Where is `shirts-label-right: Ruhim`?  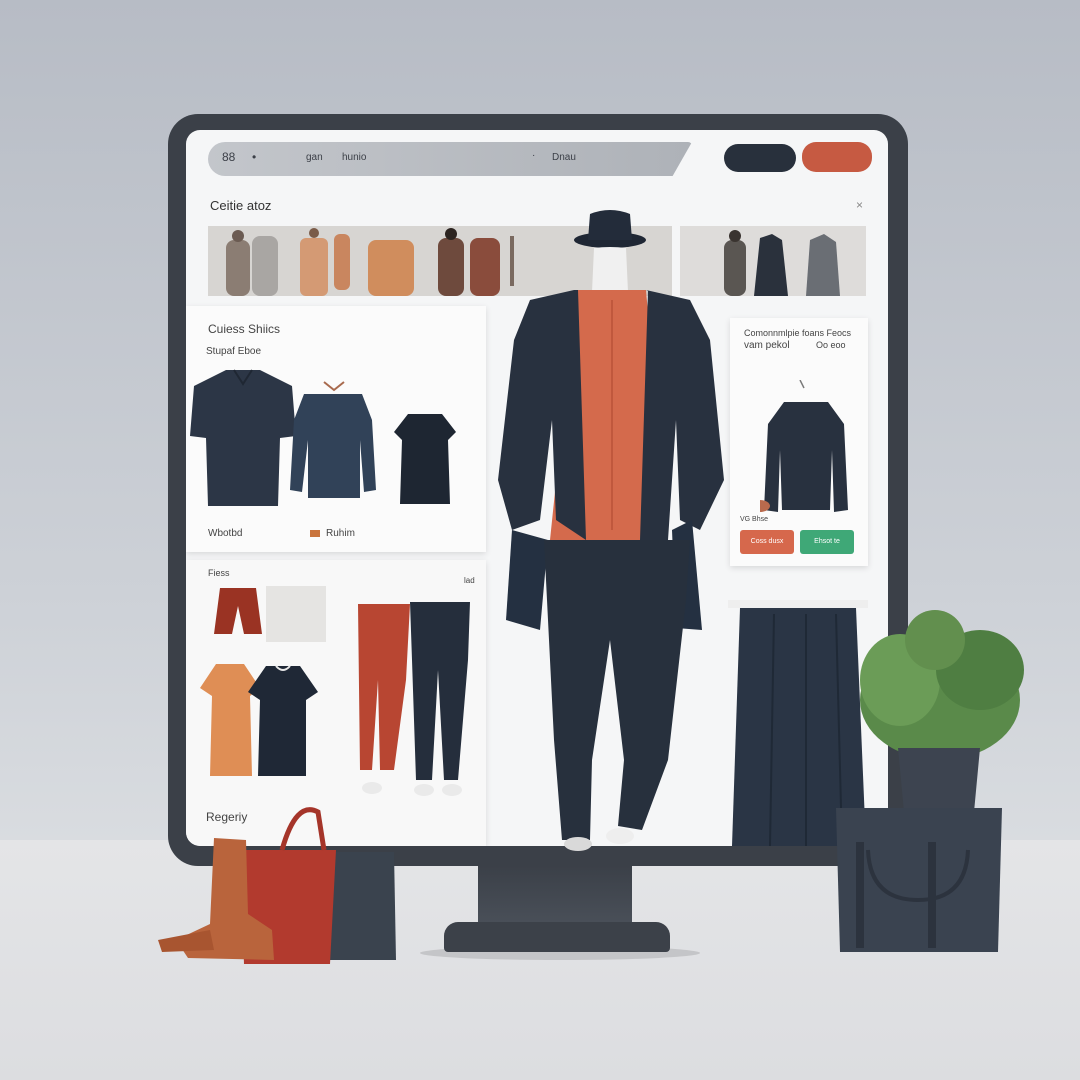 shirts-label-right: Ruhim is located at coordinates (340, 533).